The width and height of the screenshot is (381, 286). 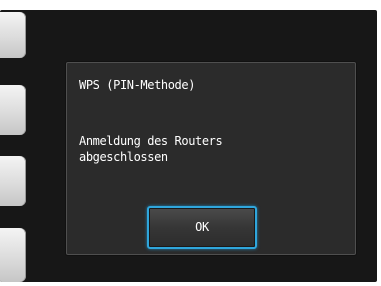 What do you see at coordinates (137, 85) in the screenshot?
I see `dialog-title: WPS (PIN-Methode)` at bounding box center [137, 85].